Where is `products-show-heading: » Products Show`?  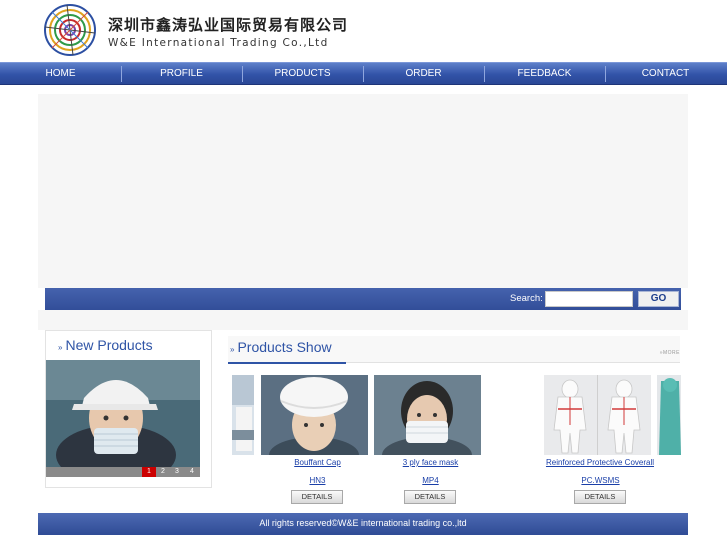
products-show-heading: » Products Show is located at coordinates (281, 347).